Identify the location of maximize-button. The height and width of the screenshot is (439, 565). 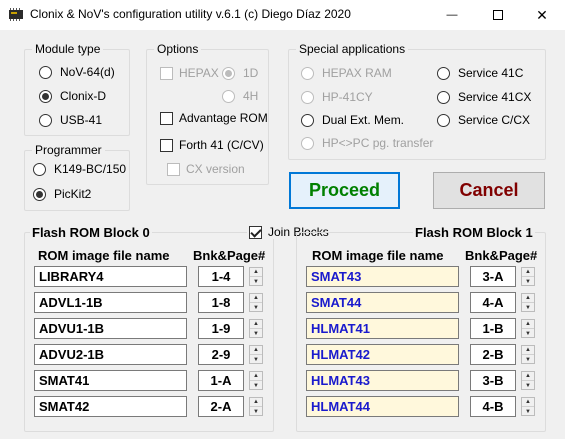
(498, 15).